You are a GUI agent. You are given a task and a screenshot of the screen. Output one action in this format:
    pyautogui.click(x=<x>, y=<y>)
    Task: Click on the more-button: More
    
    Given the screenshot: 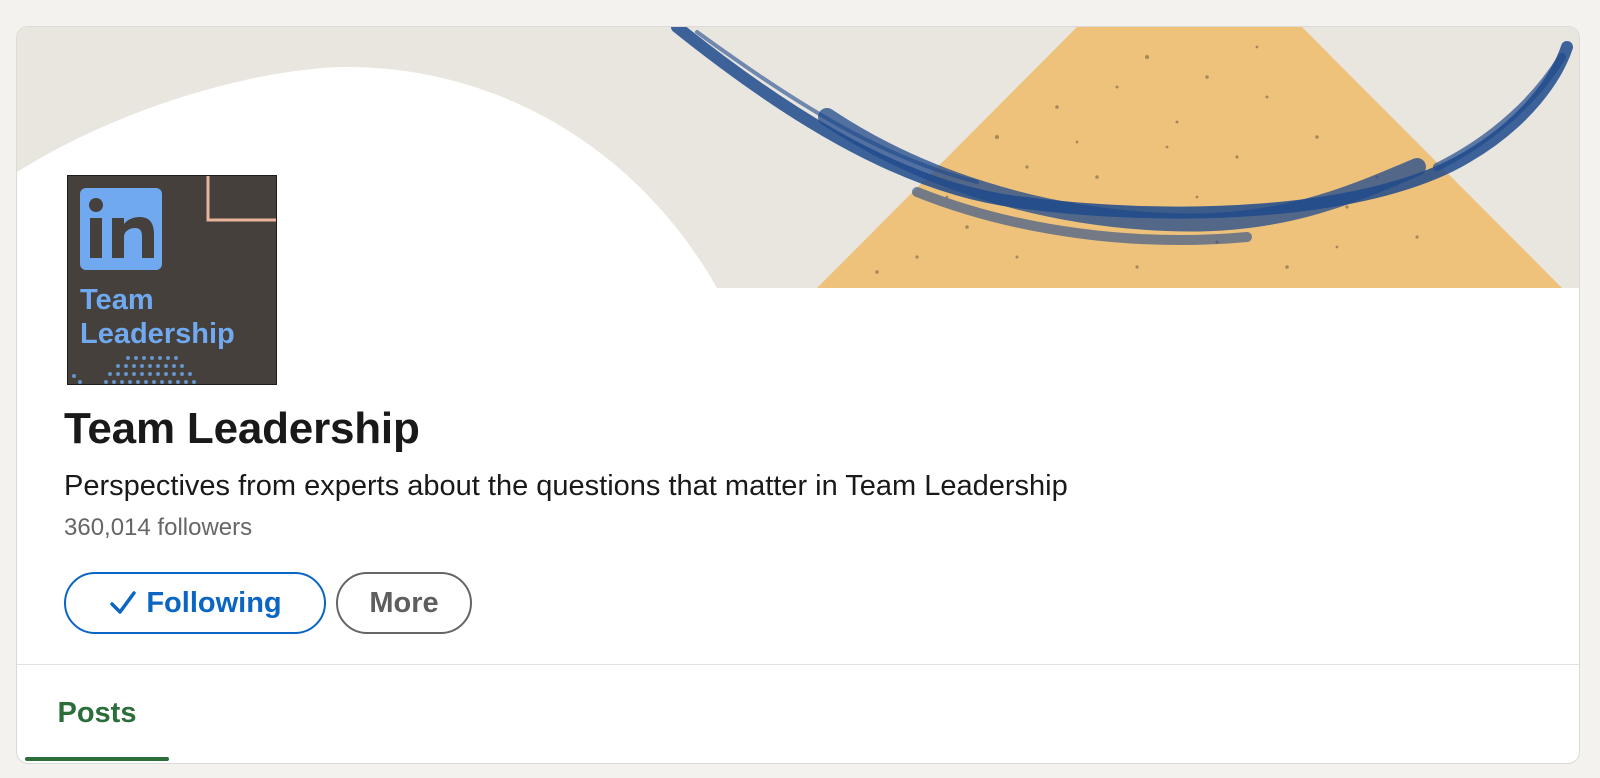 What is the action you would take?
    pyautogui.click(x=404, y=603)
    